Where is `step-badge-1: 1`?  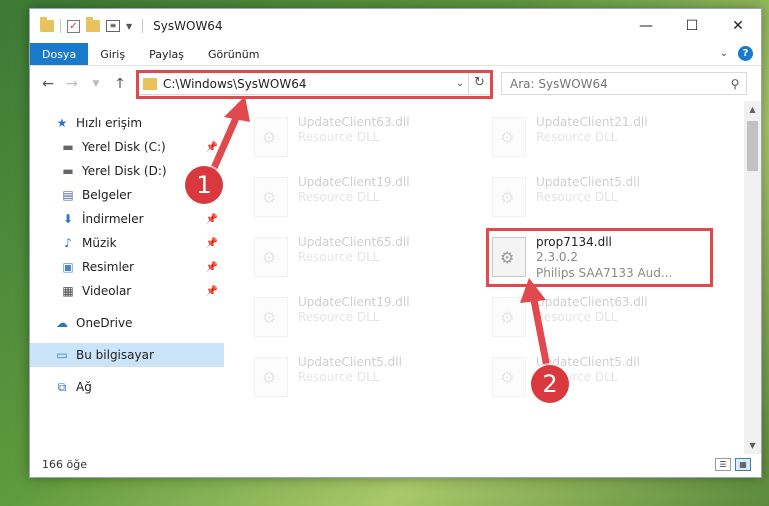 step-badge-1: 1 is located at coordinates (204, 185).